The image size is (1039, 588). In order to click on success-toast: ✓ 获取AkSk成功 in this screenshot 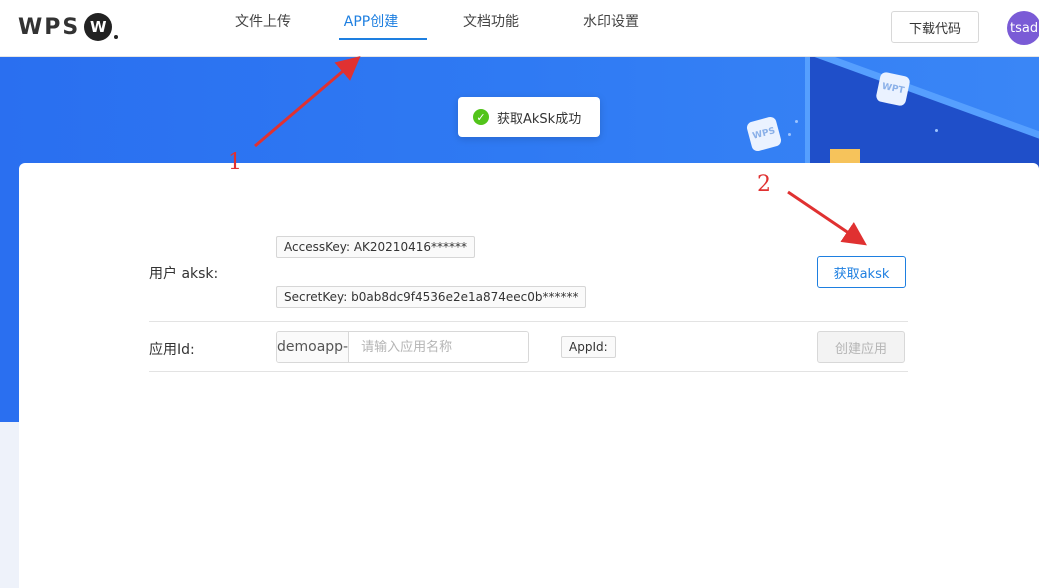, I will do `click(529, 117)`.